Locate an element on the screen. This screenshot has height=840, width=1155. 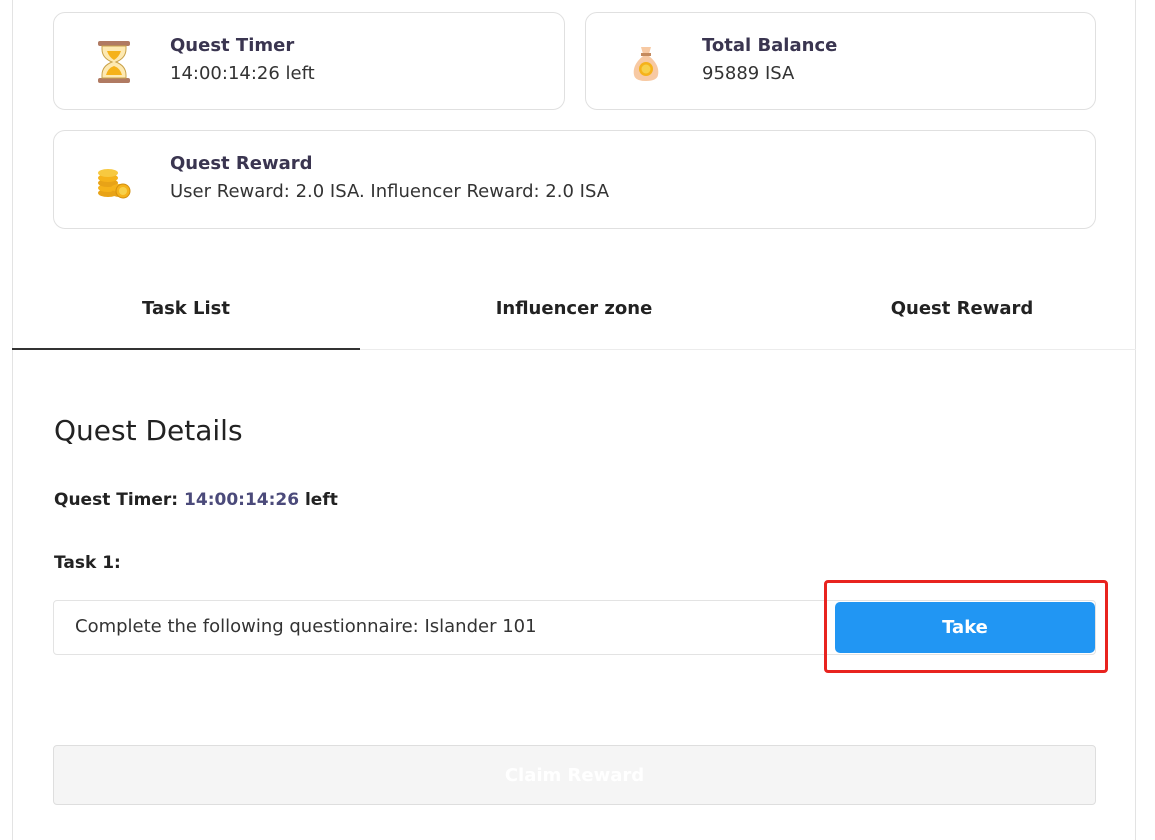
quest-timer-line: Quest Timer: 14:00:14:26 left is located at coordinates (196, 500).